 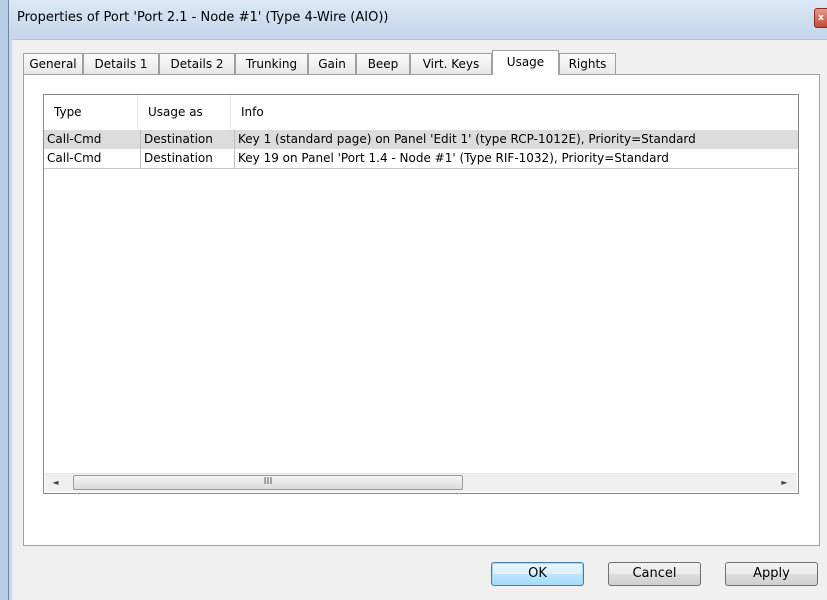 I want to click on scrollbar-thumb: III, so click(x=268, y=482).